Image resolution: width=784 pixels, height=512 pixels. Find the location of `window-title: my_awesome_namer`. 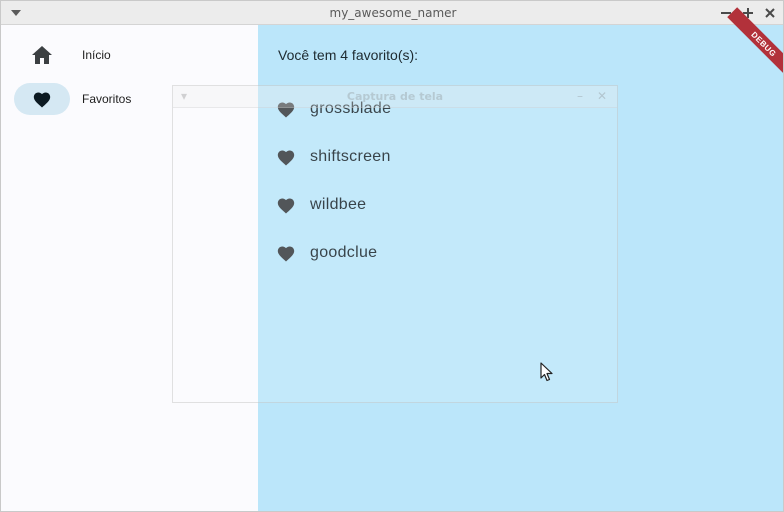

window-title: my_awesome_namer is located at coordinates (393, 13).